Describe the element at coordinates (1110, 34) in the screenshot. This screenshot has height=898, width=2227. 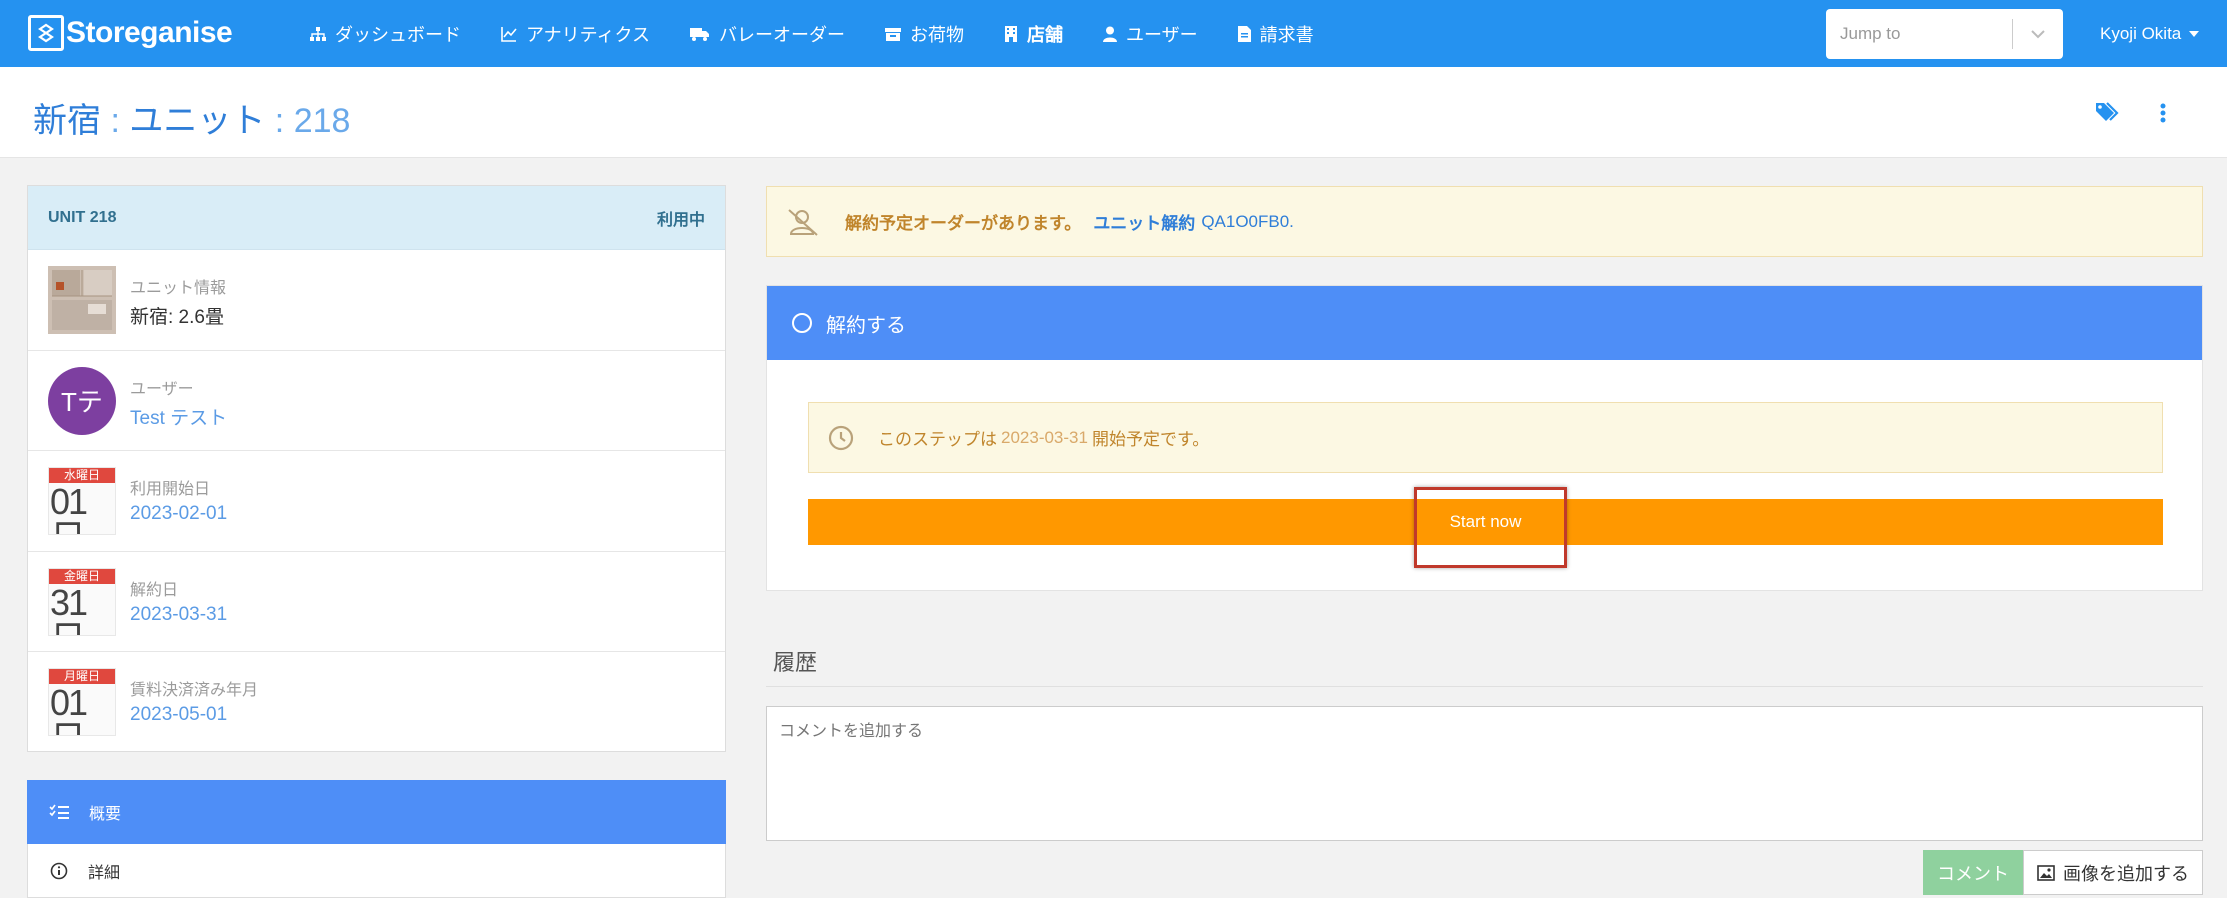
I see `user-icon` at that location.